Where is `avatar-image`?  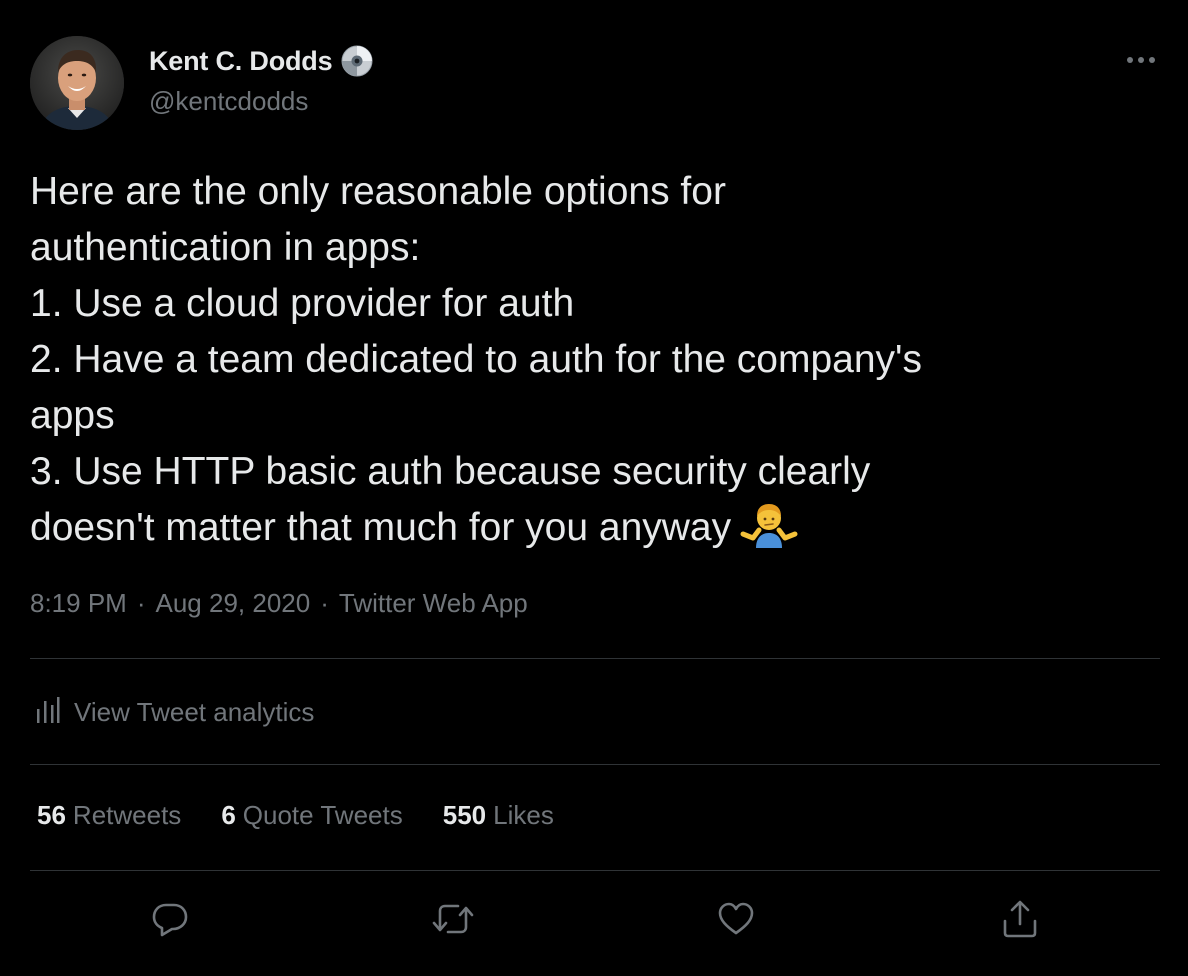
avatar-image is located at coordinates (77, 83).